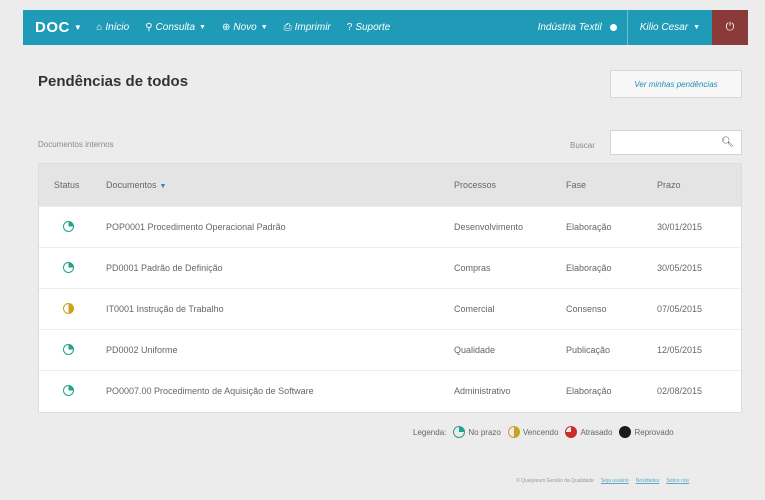 The image size is (765, 500). I want to click on help-circle-icon: ?, so click(349, 27).